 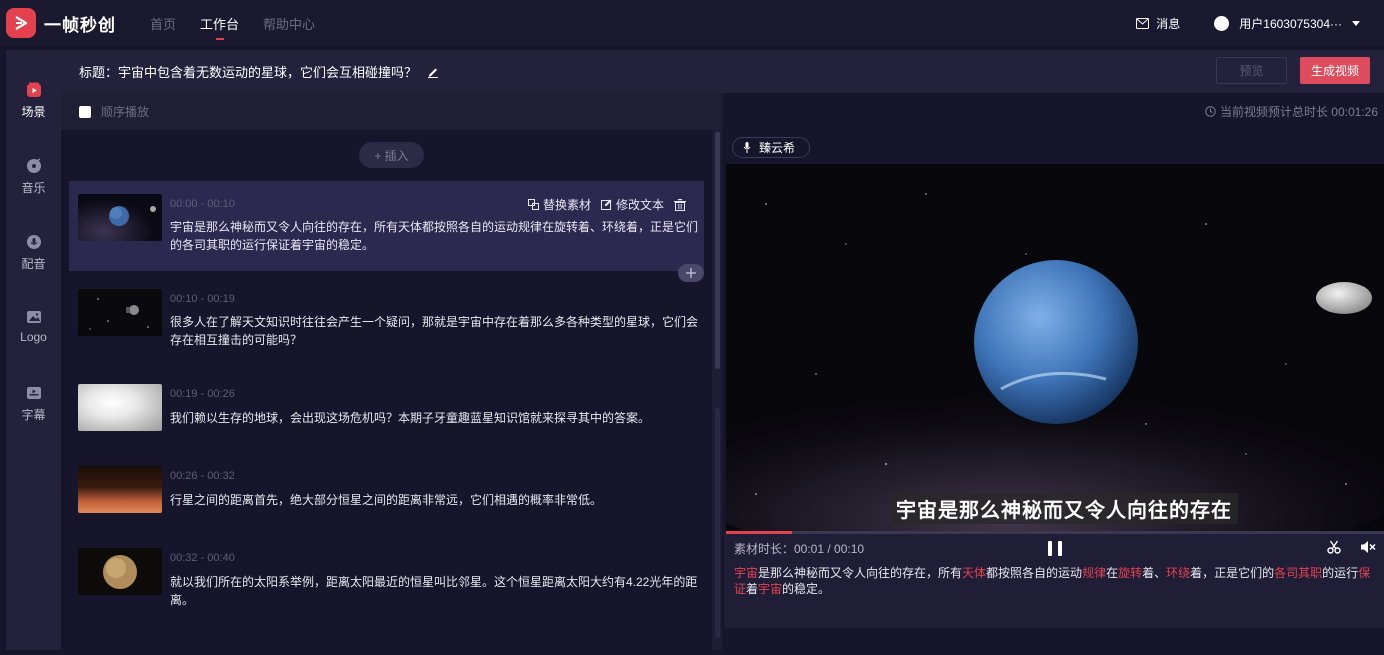 I want to click on subtitle-segment: 在, so click(x=1112, y=573).